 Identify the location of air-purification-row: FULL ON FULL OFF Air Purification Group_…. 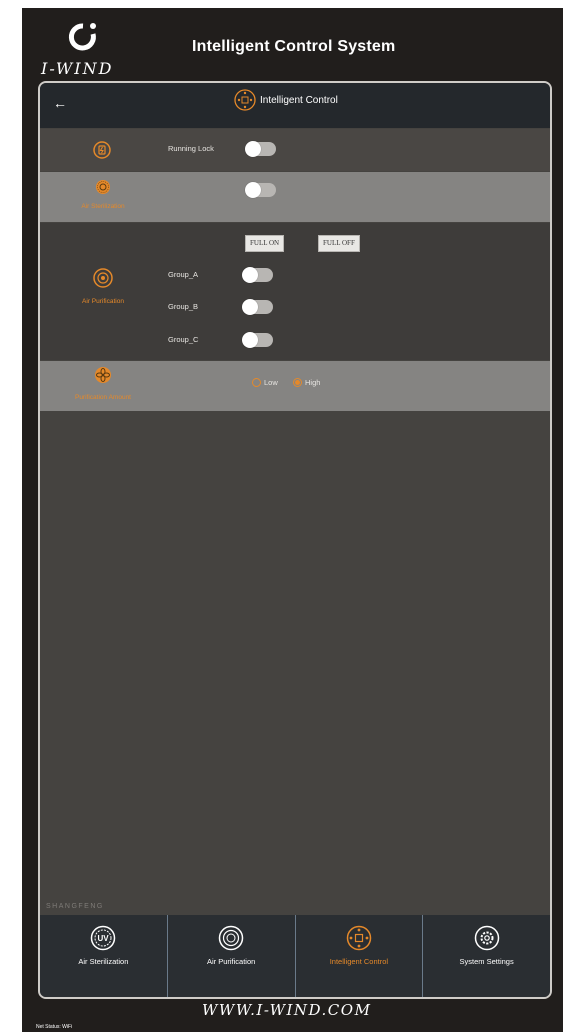
(295, 291).